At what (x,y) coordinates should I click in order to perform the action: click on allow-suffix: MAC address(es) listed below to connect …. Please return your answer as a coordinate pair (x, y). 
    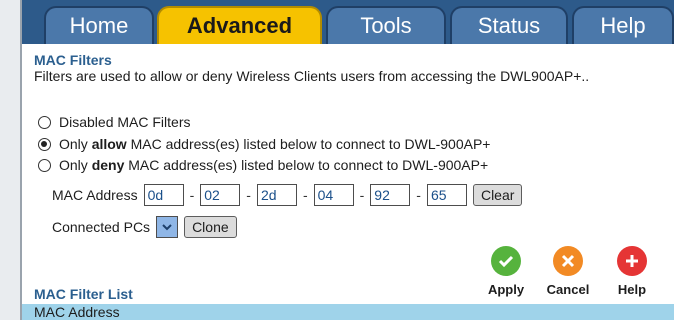
    Looking at the image, I should click on (310, 144).